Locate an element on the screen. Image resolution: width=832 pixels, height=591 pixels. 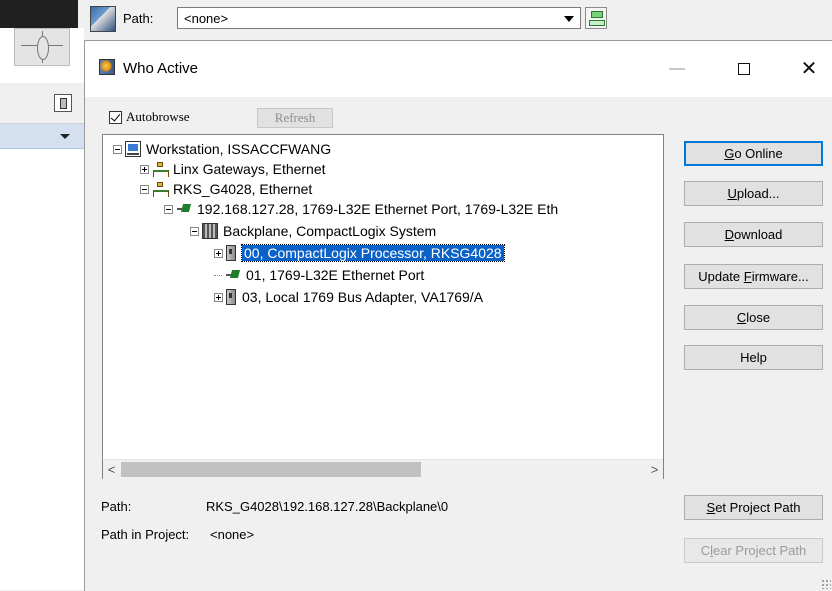
clear-project-path-label: ear Project Path is located at coordinates (760, 550).